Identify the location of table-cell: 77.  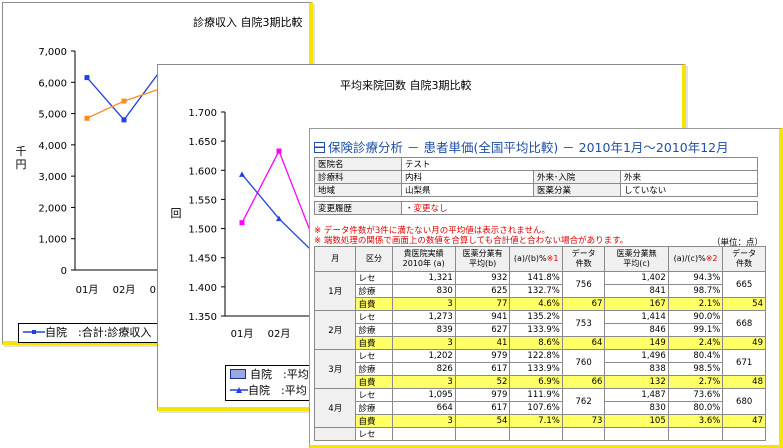
(482, 304).